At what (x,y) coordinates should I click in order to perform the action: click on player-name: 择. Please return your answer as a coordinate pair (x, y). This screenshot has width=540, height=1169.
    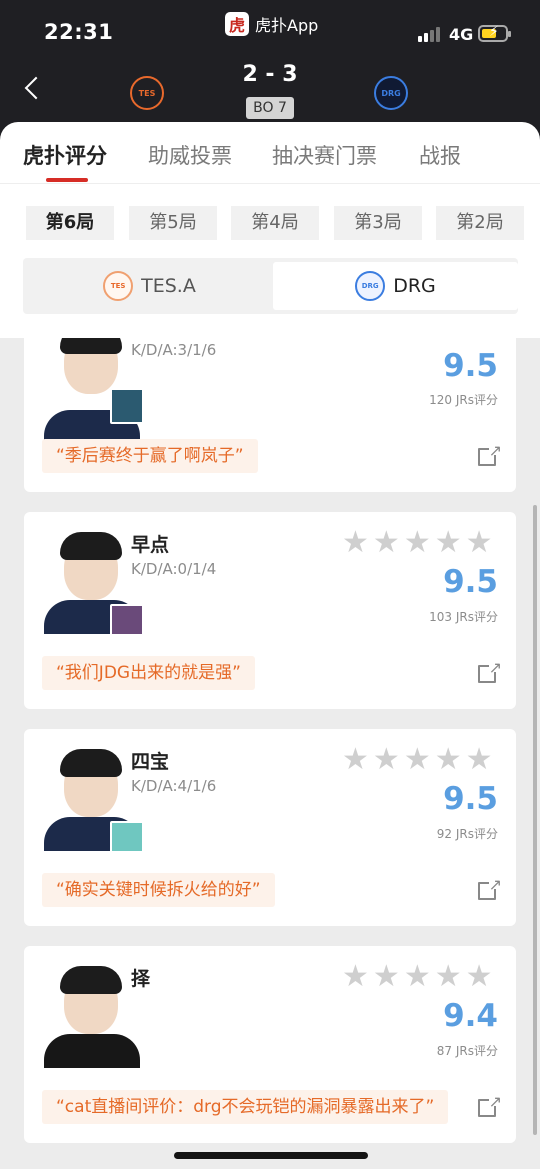
    Looking at the image, I should click on (141, 979).